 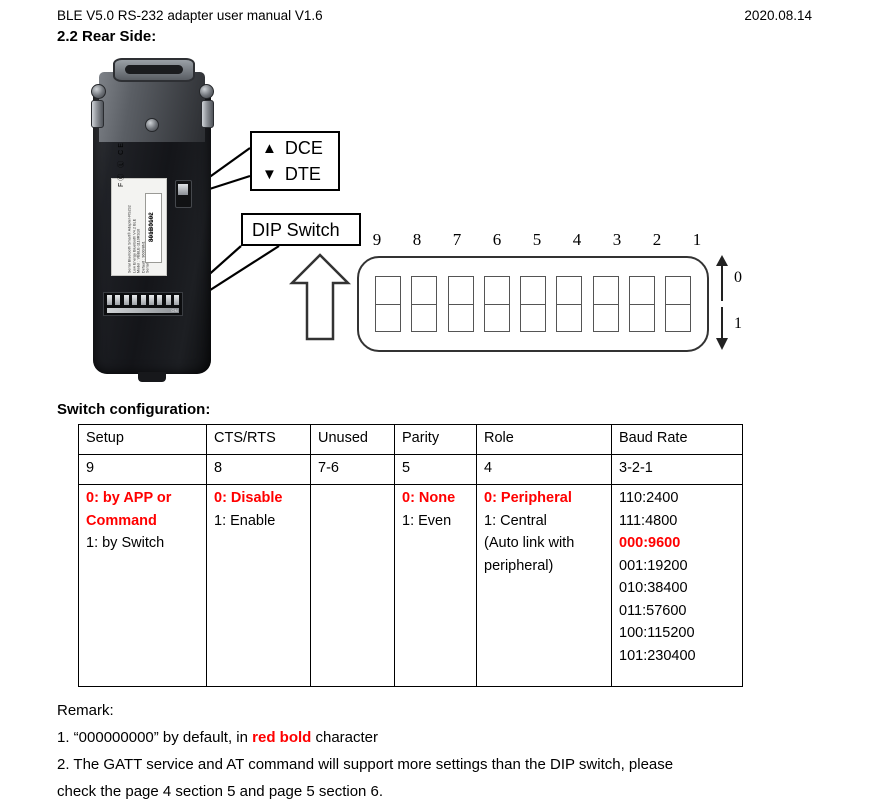 I want to click on db9-connector, so click(x=154, y=70).